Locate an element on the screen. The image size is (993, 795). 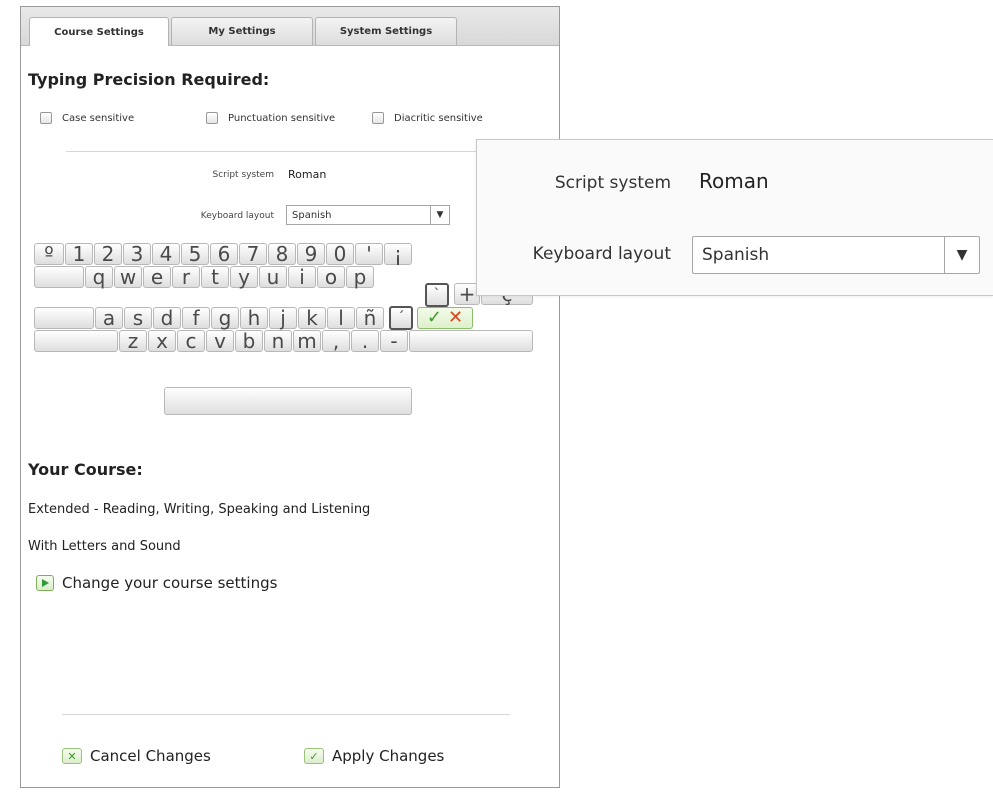
key: g is located at coordinates (225, 318).